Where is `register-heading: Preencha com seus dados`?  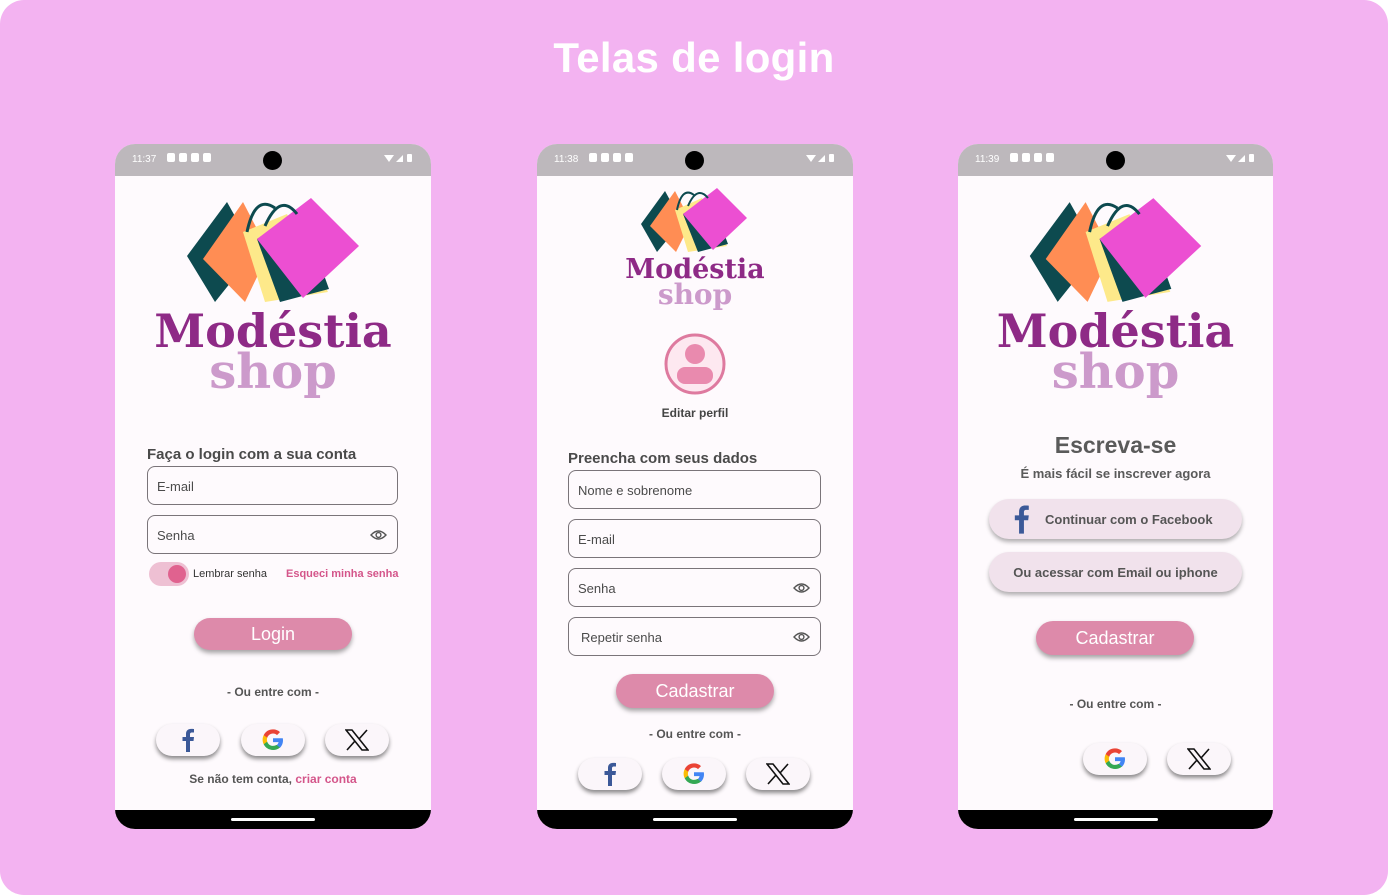 register-heading: Preencha com seus dados is located at coordinates (663, 458).